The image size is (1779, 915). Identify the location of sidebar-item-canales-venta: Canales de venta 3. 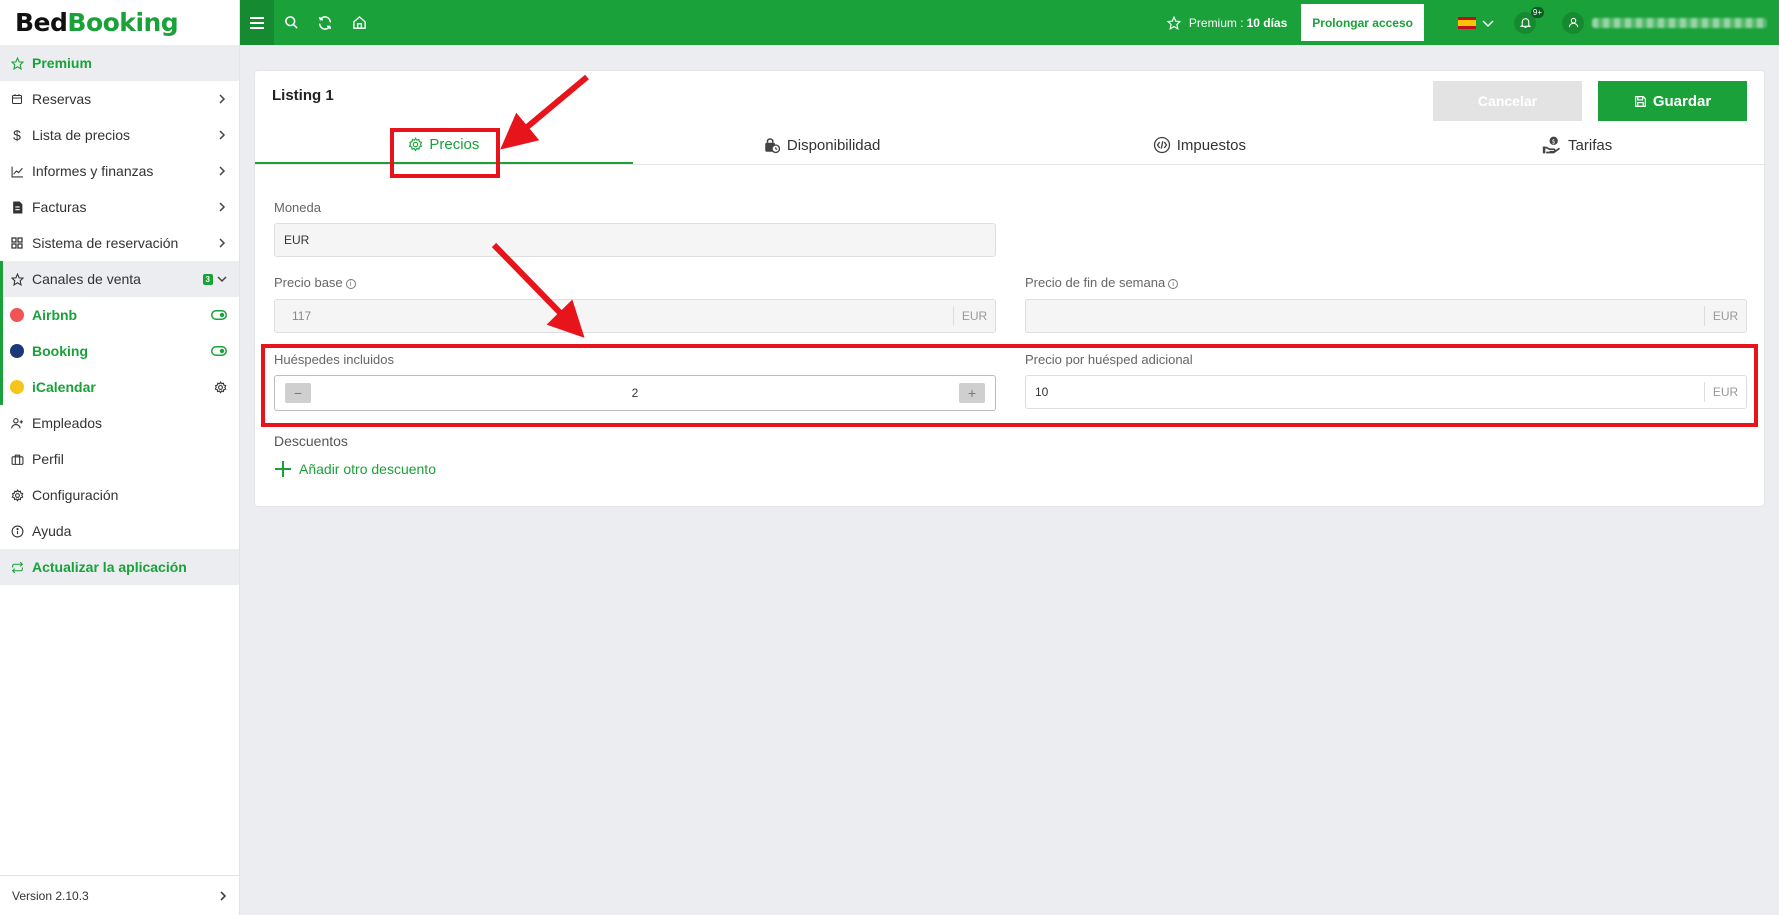
(119, 279).